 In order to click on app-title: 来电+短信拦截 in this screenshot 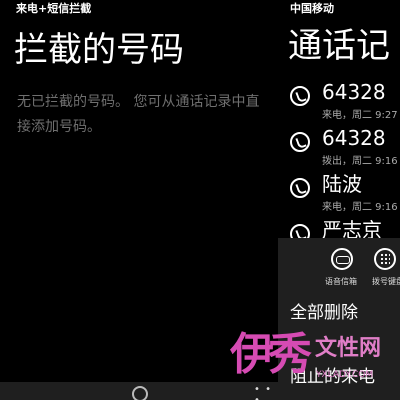, I will do `click(54, 8)`.